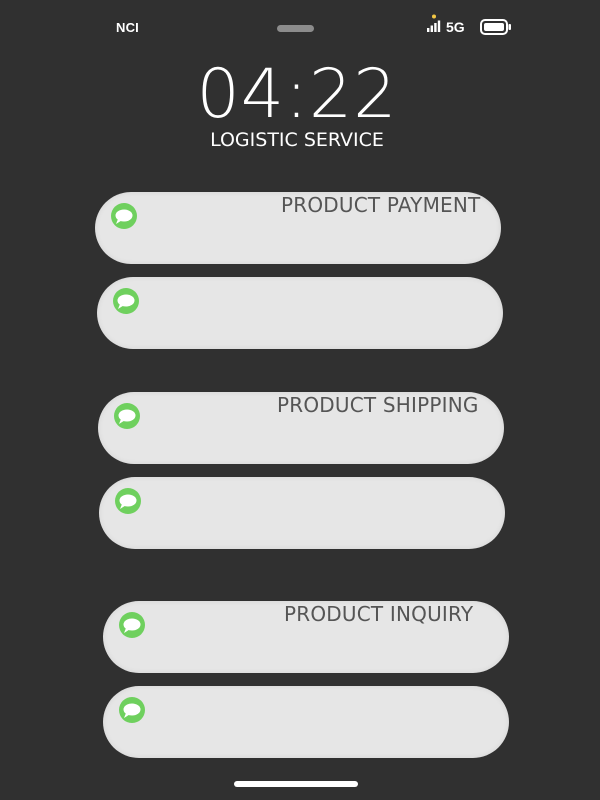 This screenshot has width=600, height=800. Describe the element at coordinates (381, 205) in the screenshot. I see `notification-label: PRODUCT PAYMENT` at that location.